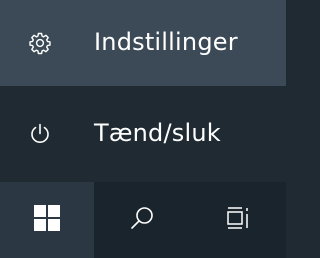 Image resolution: width=320 pixels, height=258 pixels. Describe the element at coordinates (40, 43) in the screenshot. I see `gear-icon` at that location.